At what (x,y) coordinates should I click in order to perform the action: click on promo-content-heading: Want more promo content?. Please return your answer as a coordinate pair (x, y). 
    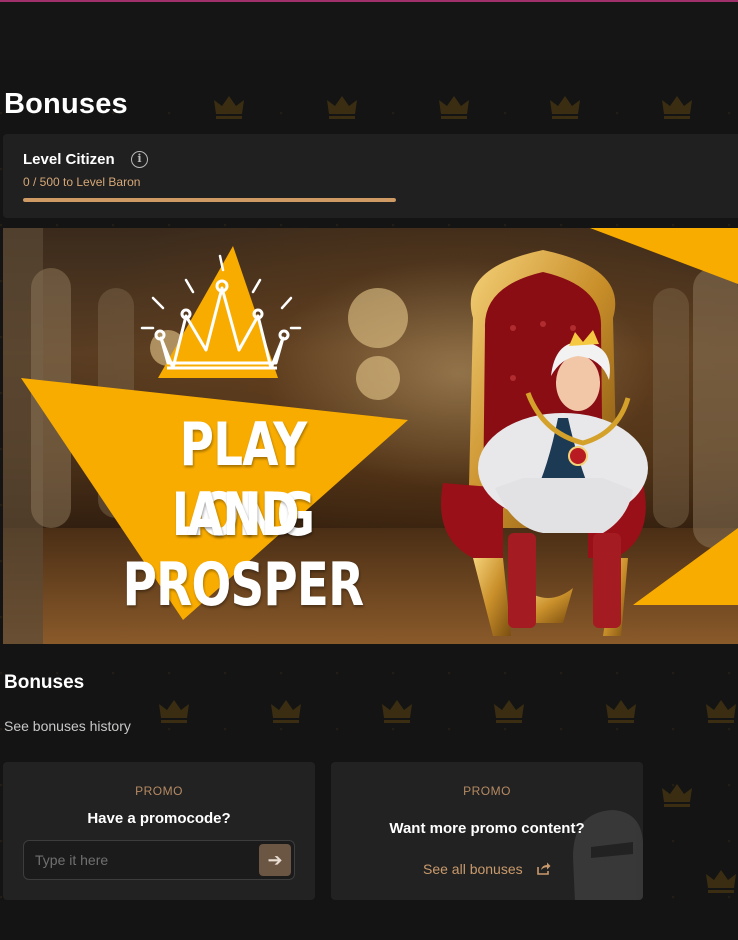
    Looking at the image, I should click on (487, 828).